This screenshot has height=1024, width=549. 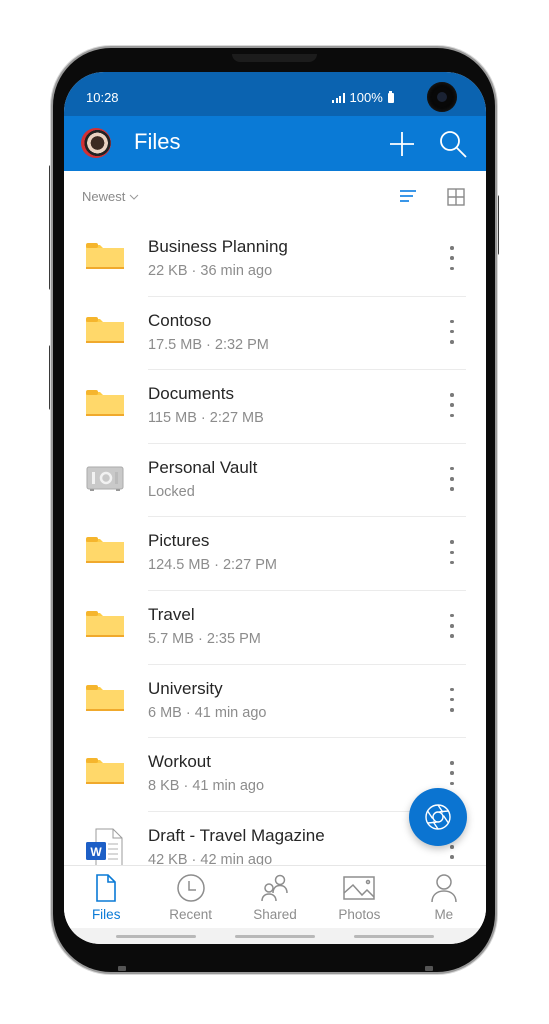 I want to click on word-doc-icon: W, so click(x=105, y=847).